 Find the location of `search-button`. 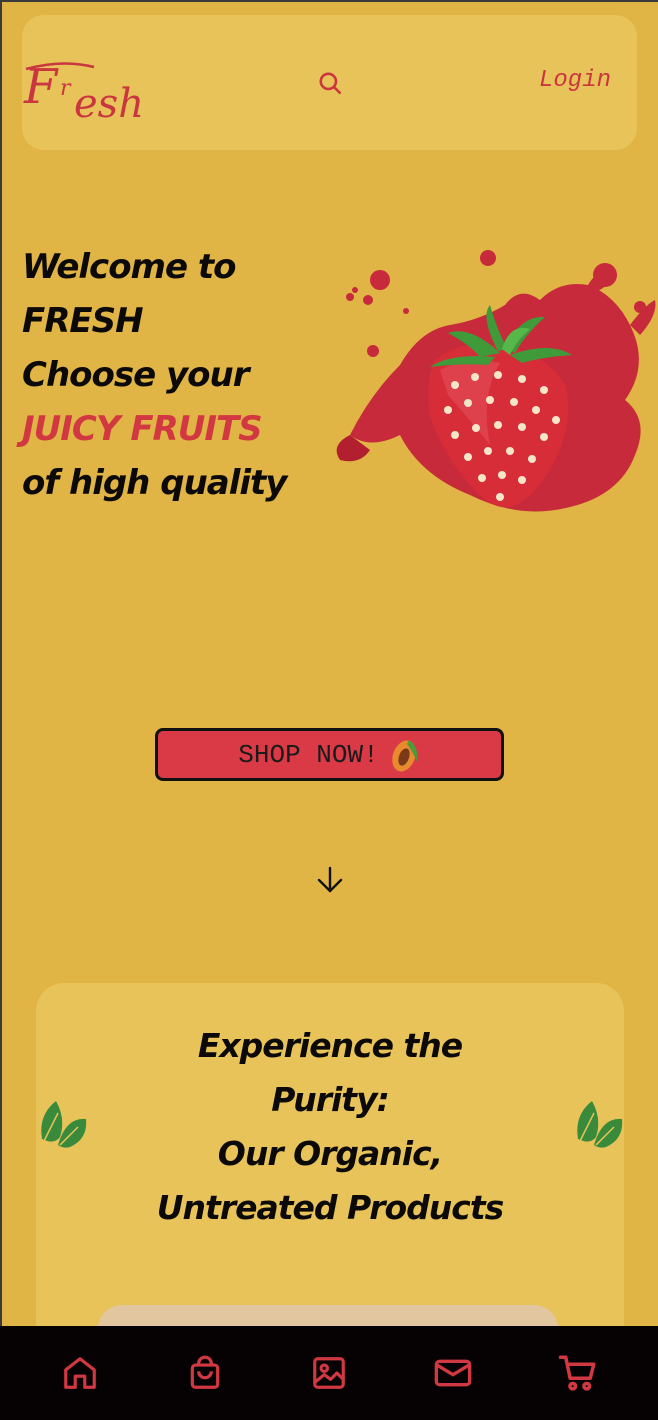

search-button is located at coordinates (330, 83).